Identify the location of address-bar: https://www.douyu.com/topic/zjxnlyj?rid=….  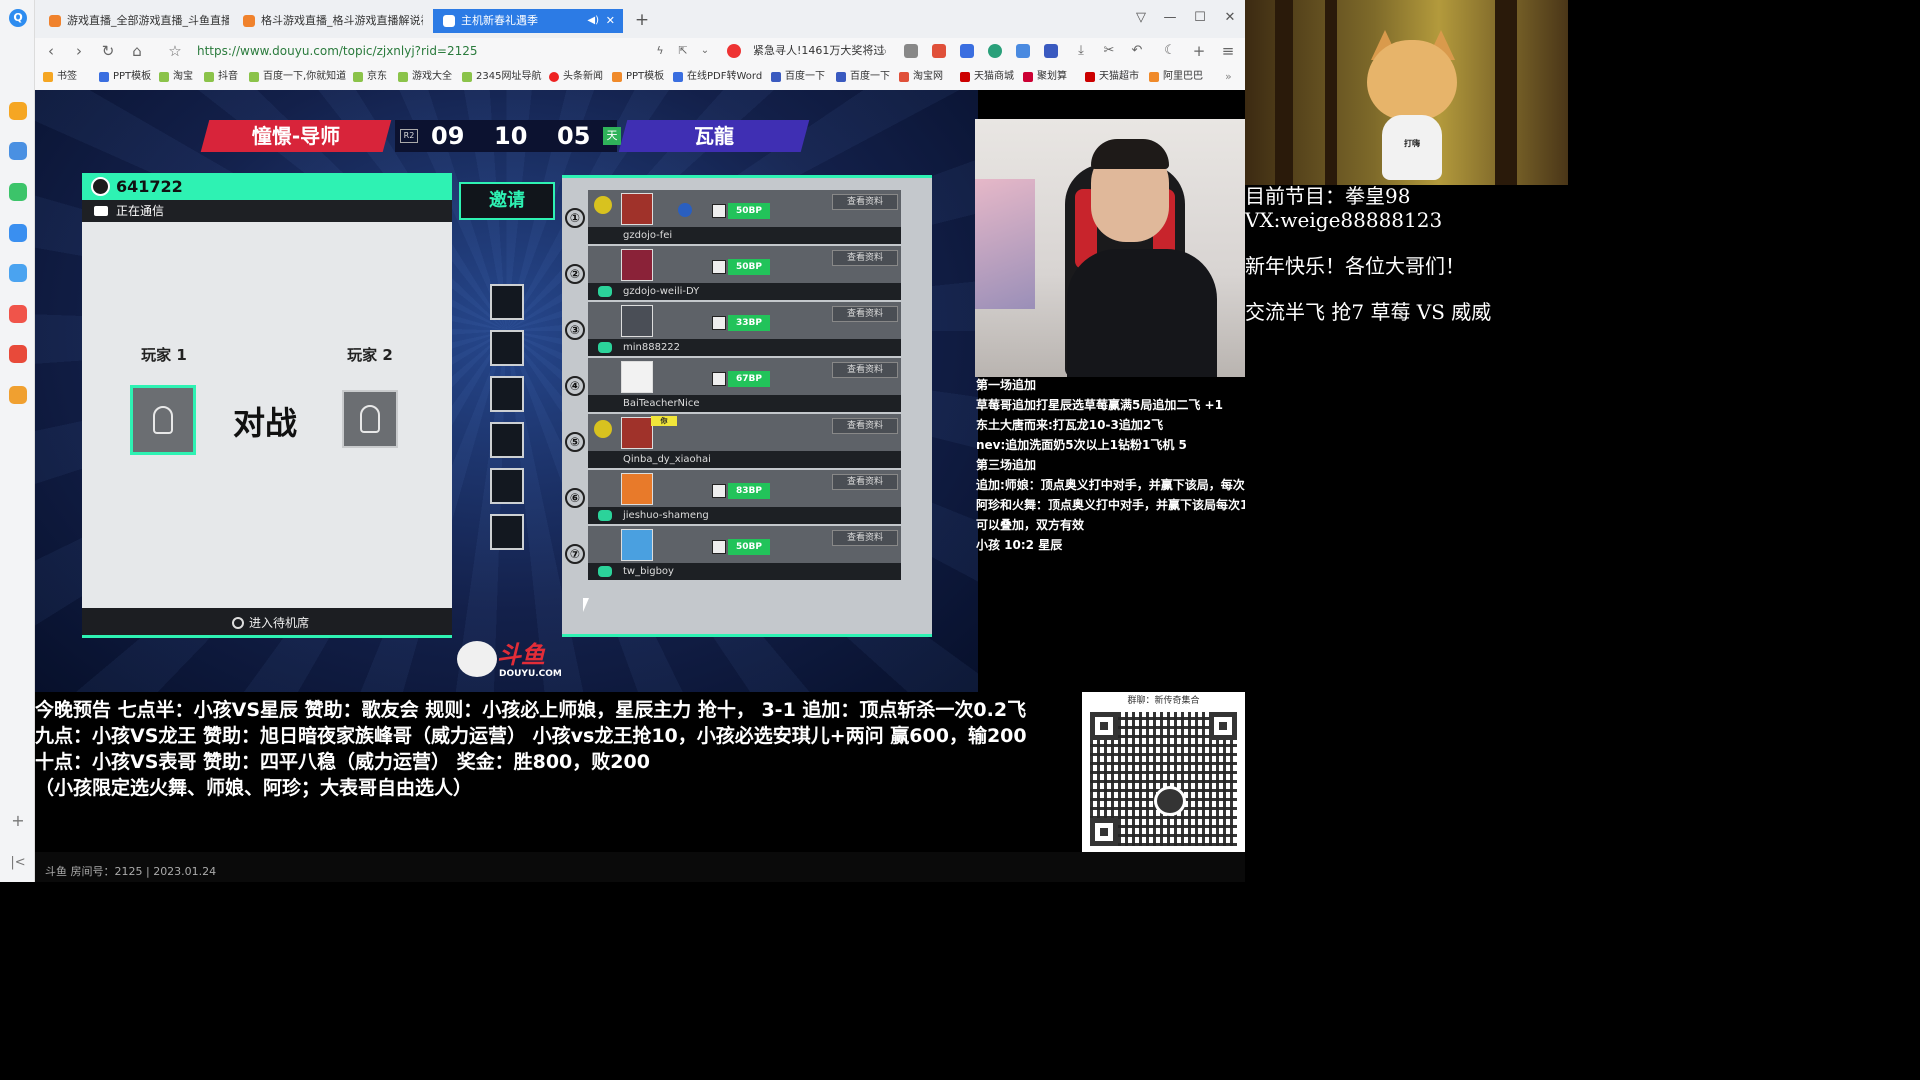
(387, 51).